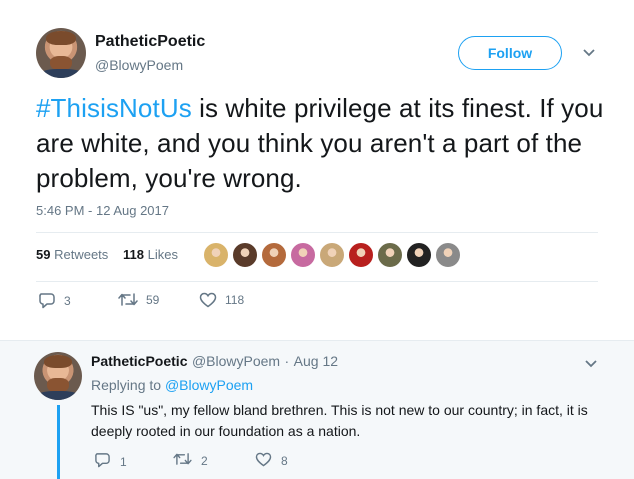 This screenshot has width=634, height=479. What do you see at coordinates (58, 442) in the screenshot?
I see `thread-connector-line` at bounding box center [58, 442].